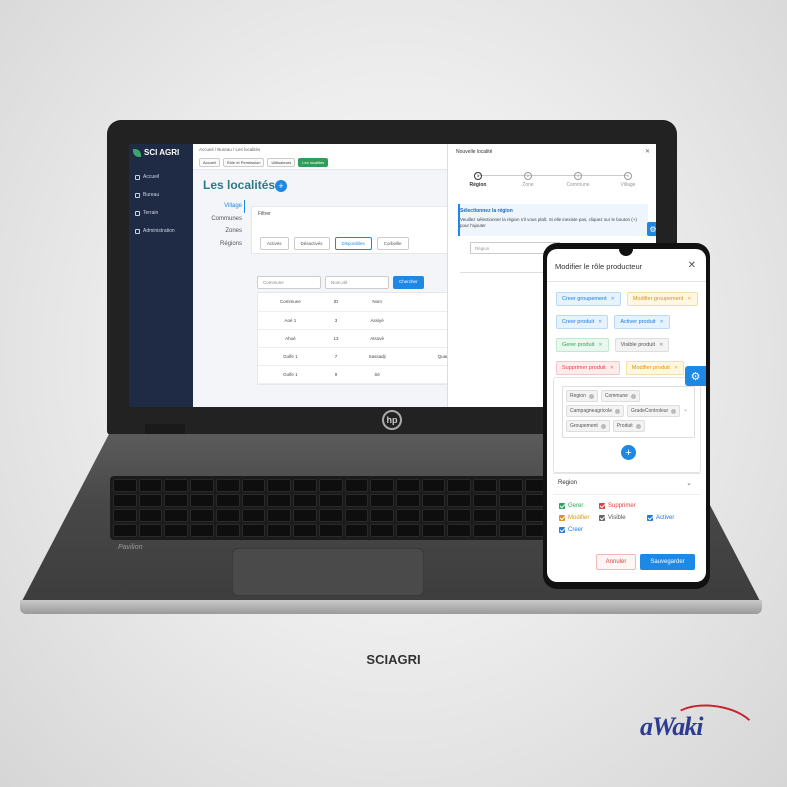 This screenshot has width=787, height=787. What do you see at coordinates (628, 452) in the screenshot?
I see `add-button: +` at bounding box center [628, 452].